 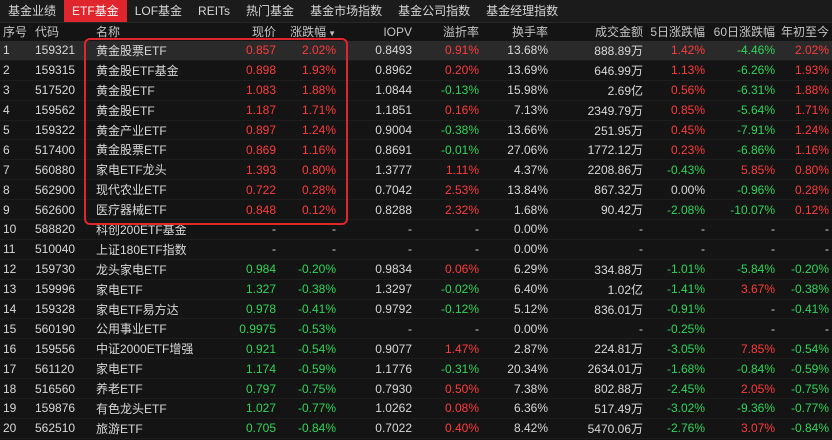 What do you see at coordinates (55, 408) in the screenshot?
I see `cell-code: 159876` at bounding box center [55, 408].